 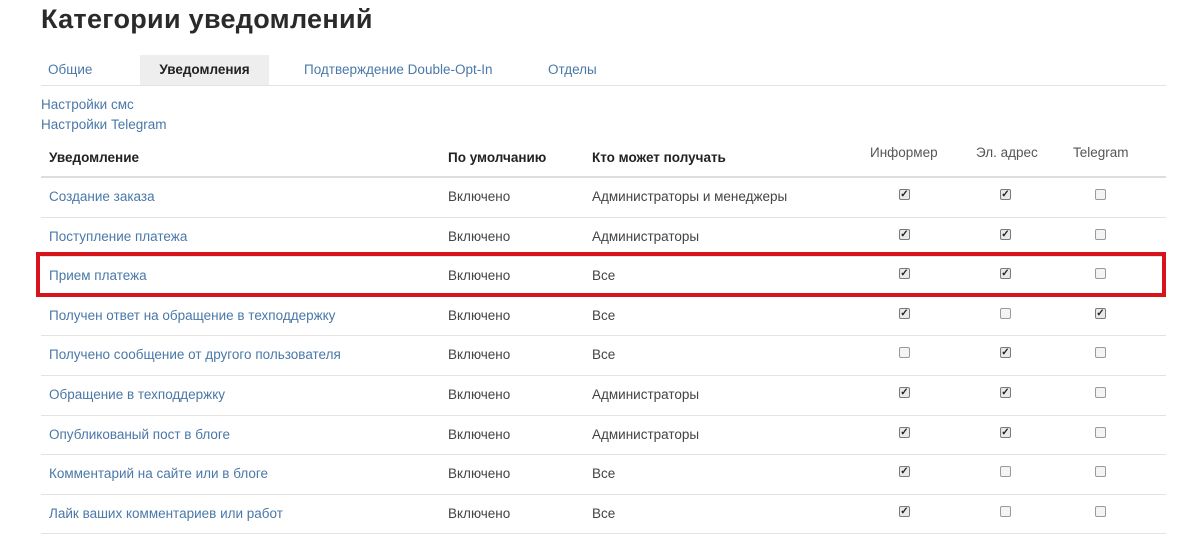 I want to click on tab-notifications: Уведомления, so click(x=204, y=70).